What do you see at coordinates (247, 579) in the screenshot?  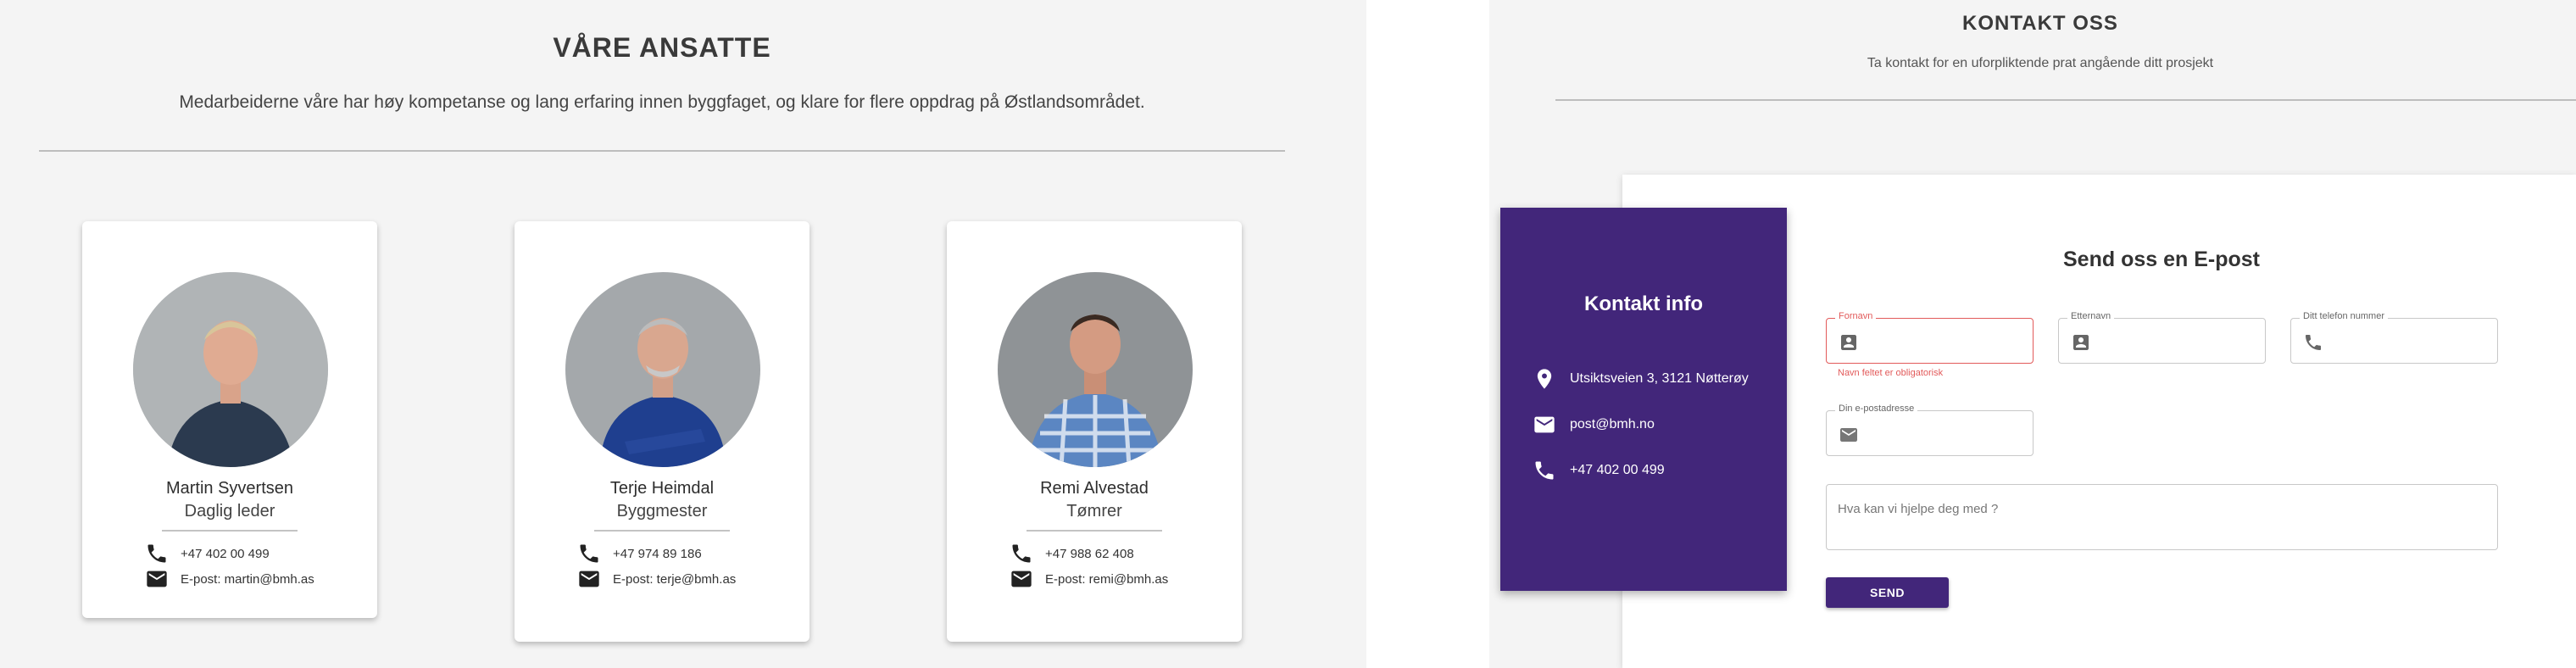 I see `employee-email: E-post: martin@bmh.as` at bounding box center [247, 579].